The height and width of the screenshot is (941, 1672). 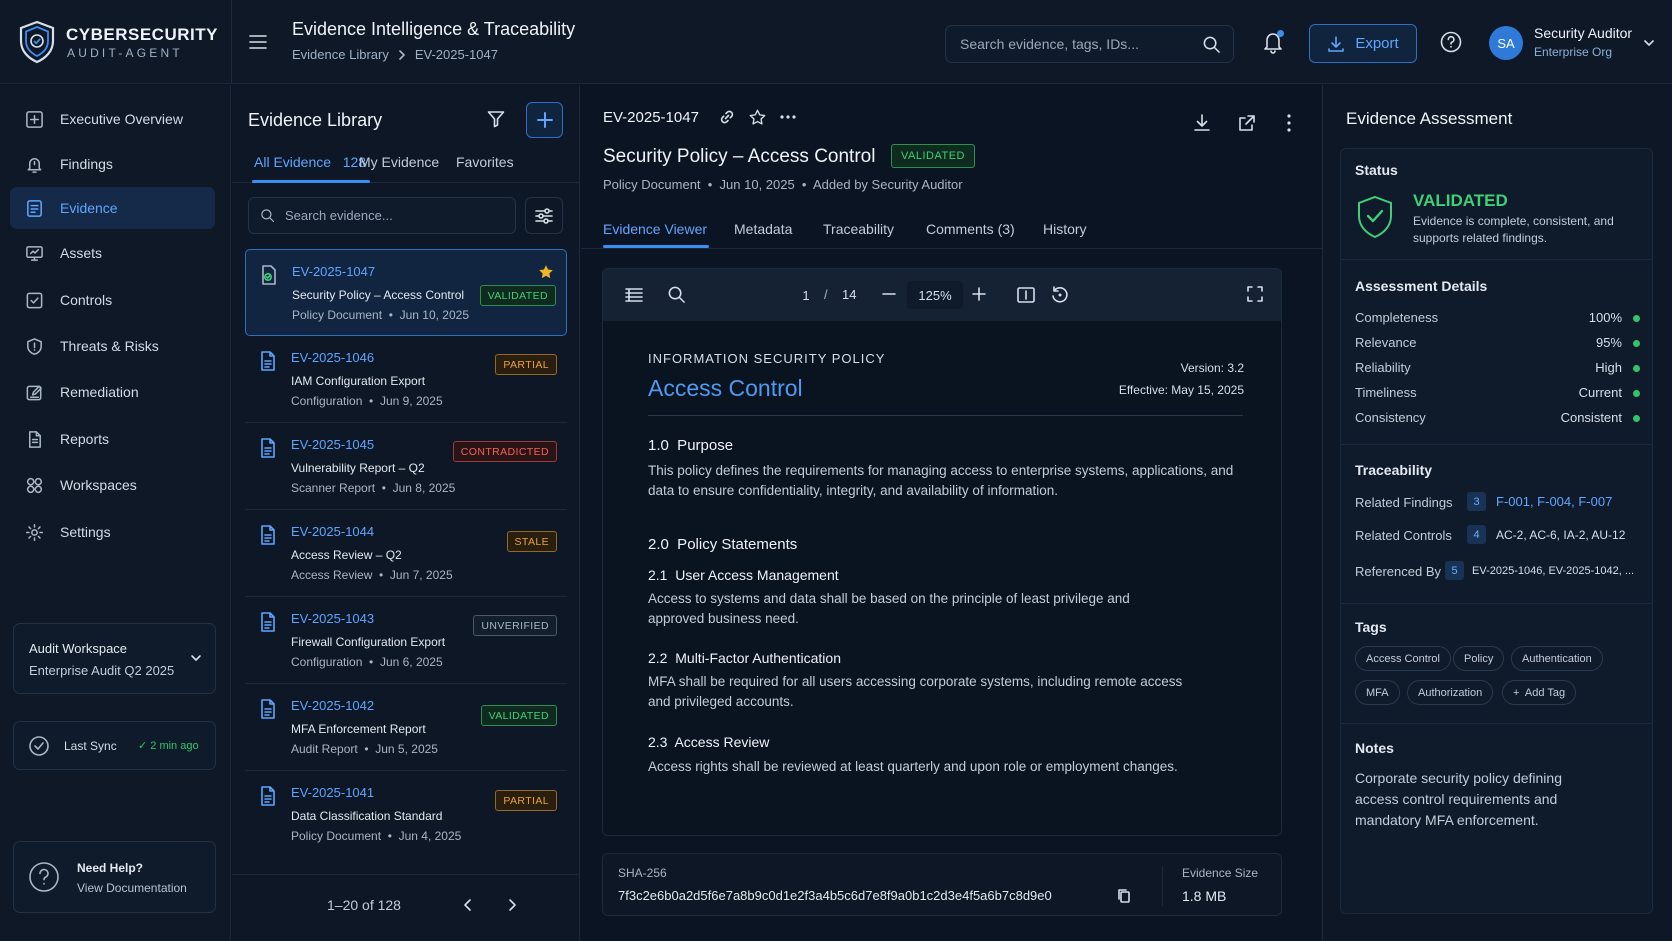 I want to click on traceability-links: F-001, F-004, F-007, so click(x=1554, y=501).